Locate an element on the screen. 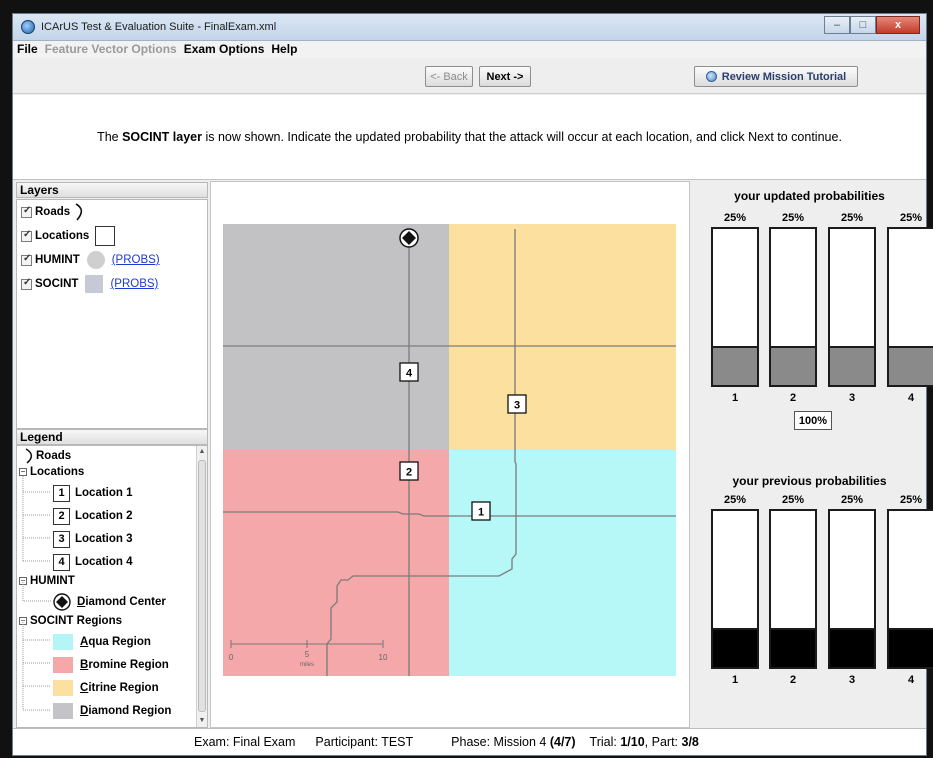  updated-percent-3: 25% is located at coordinates (852, 218).